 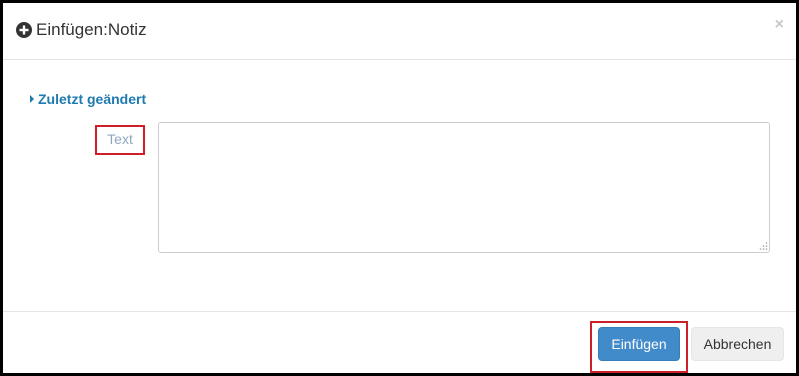 What do you see at coordinates (639, 344) in the screenshot?
I see `insert-button: Einfügen` at bounding box center [639, 344].